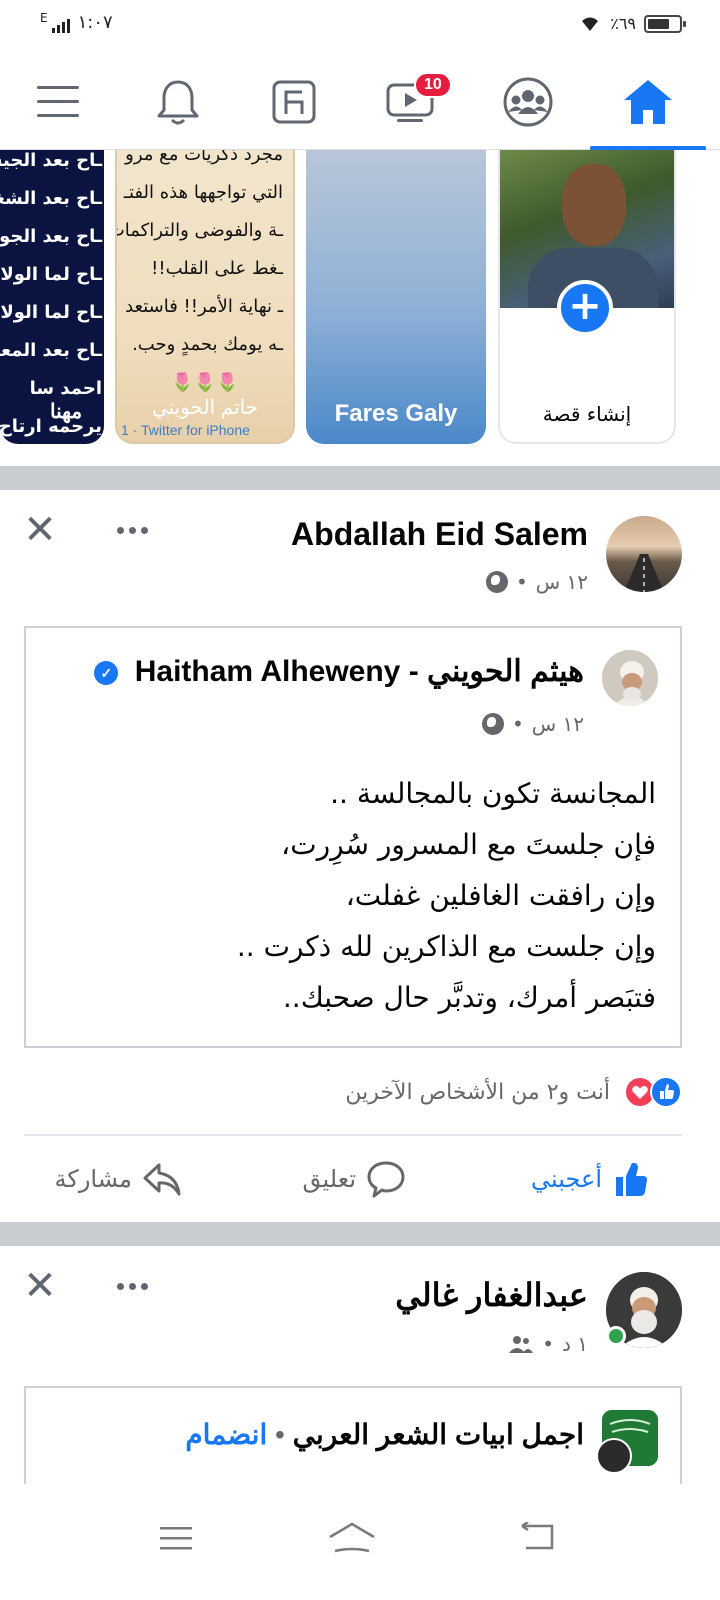 This screenshot has width=720, height=1600. Describe the element at coordinates (500, 895) in the screenshot. I see `post-line: وإن رافقت الغافلين غفلت،` at that location.